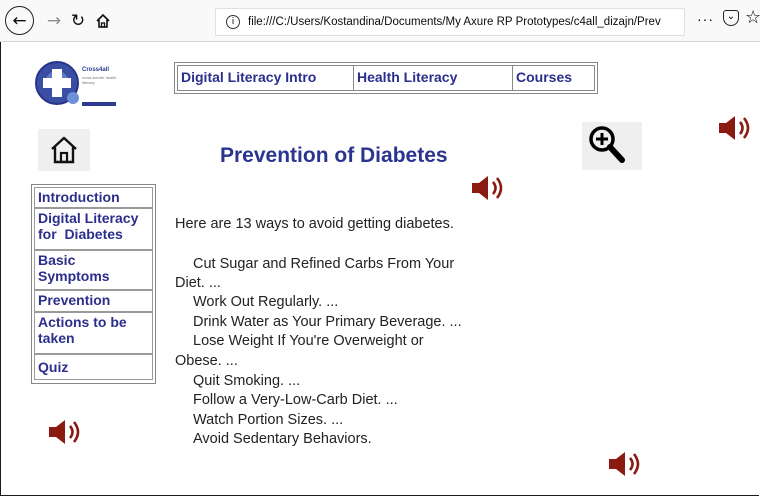  Describe the element at coordinates (80, 234) in the screenshot. I see `sidebar-item-label-line2: for Diabetes` at that location.